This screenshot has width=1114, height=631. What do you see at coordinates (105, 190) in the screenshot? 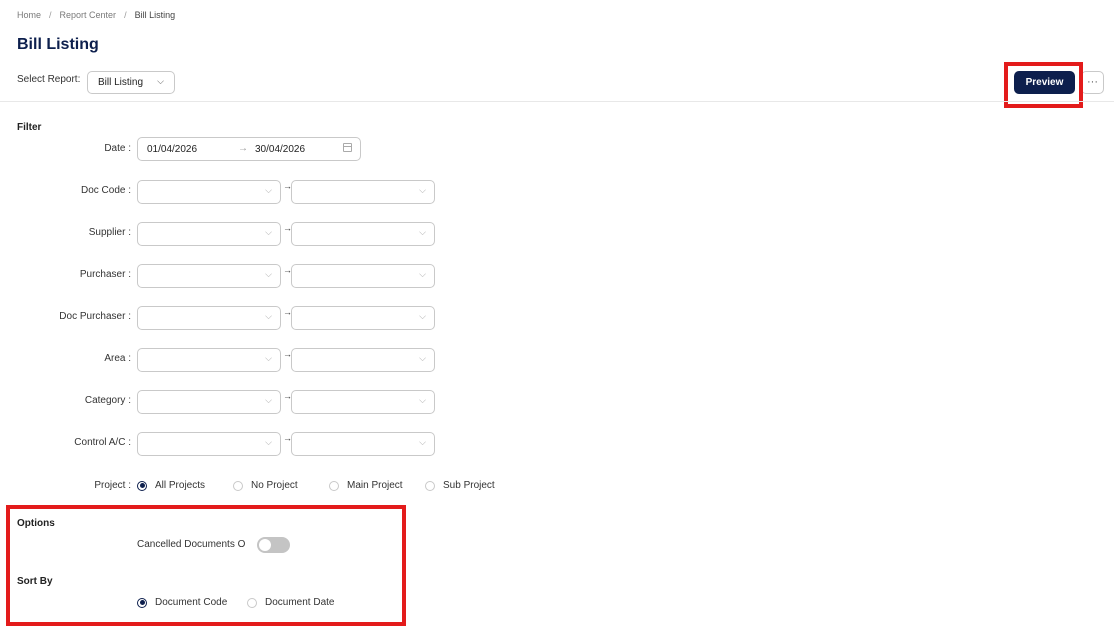
I see `doc-code-label: Doc Code :` at bounding box center [105, 190].